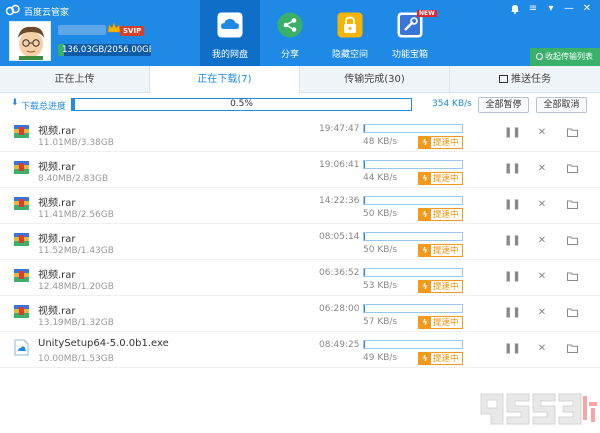  Describe the element at coordinates (515, 9) in the screenshot. I see `bell-icon` at that location.